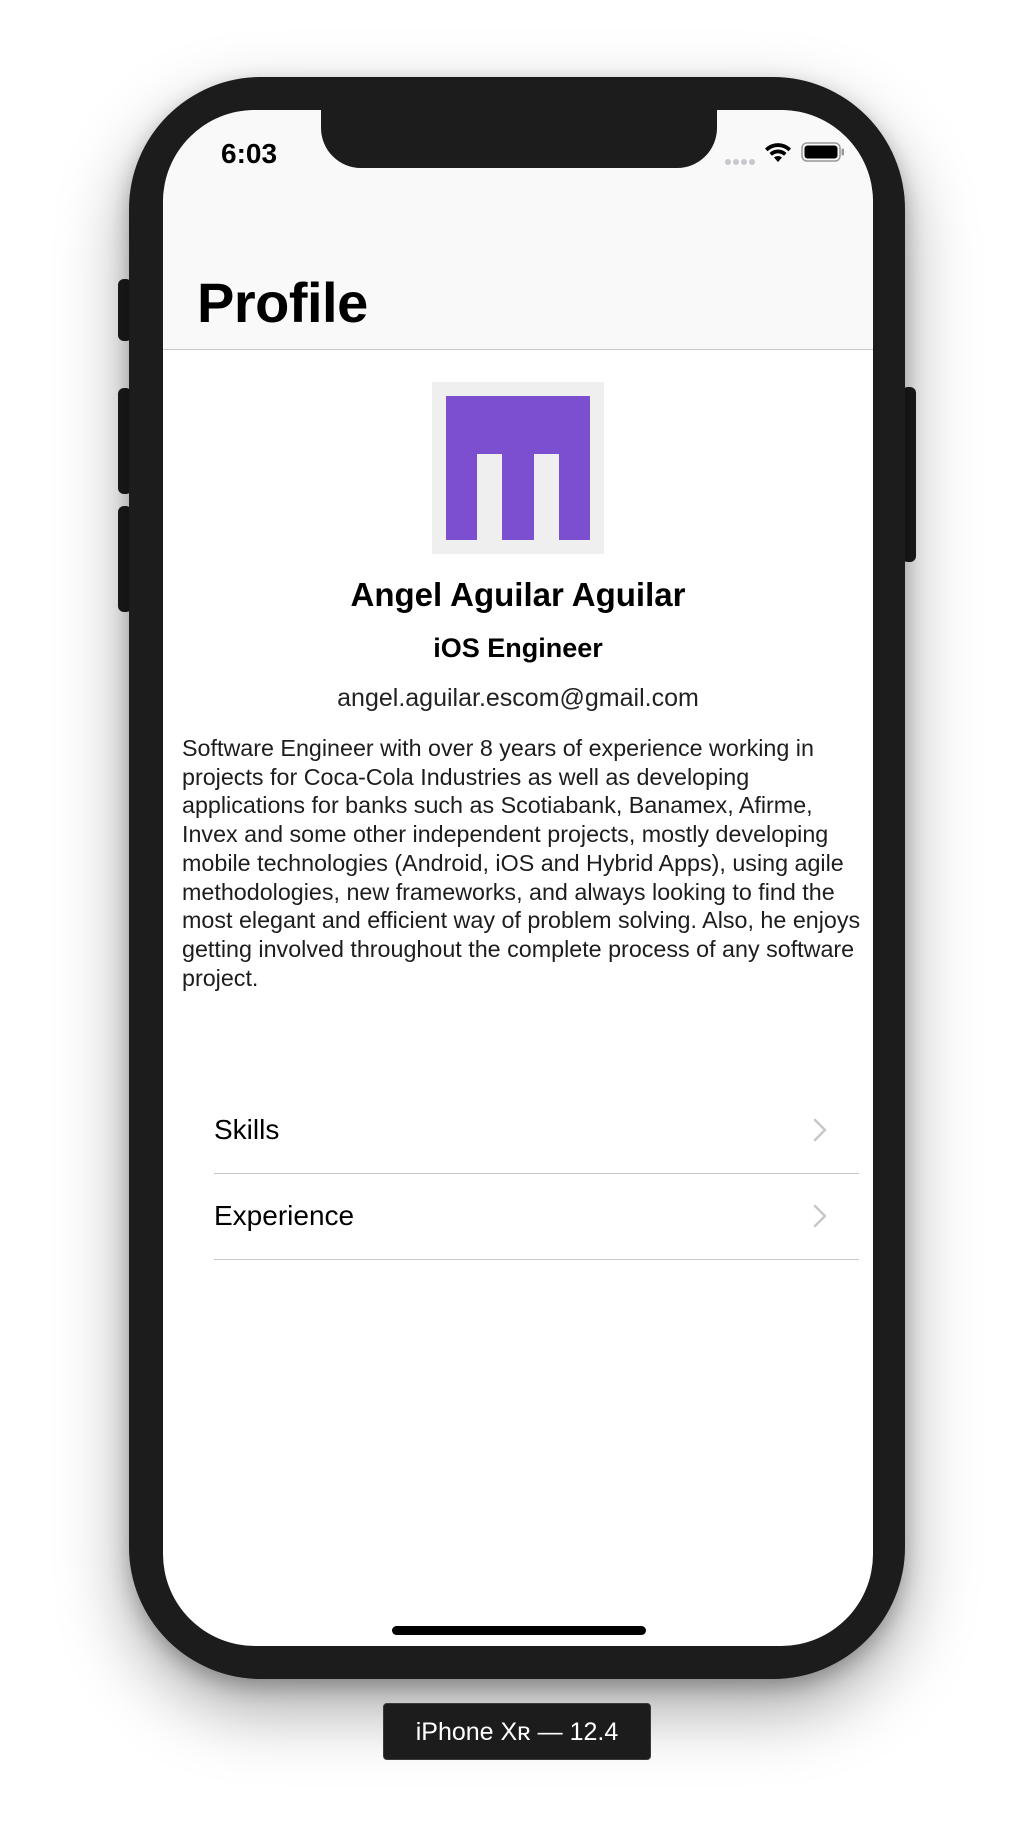  I want to click on status-icons, so click(785, 152).